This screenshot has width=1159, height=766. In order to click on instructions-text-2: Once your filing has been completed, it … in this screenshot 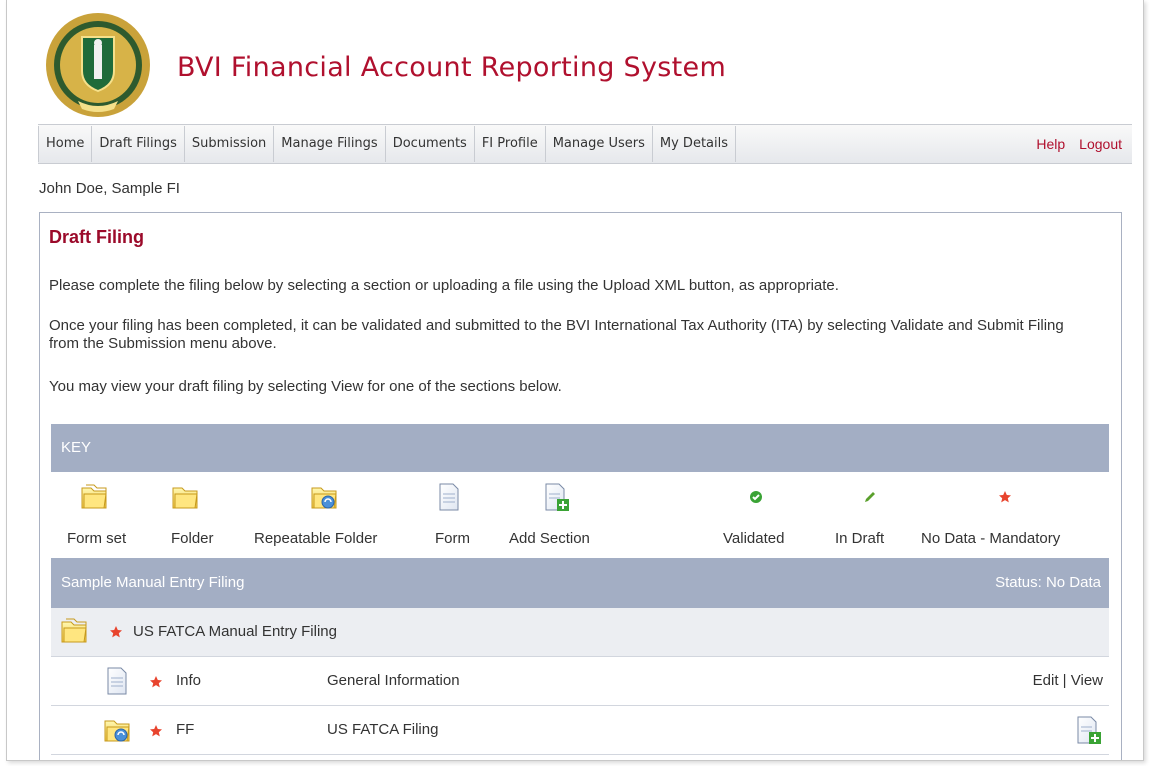, I will do `click(556, 334)`.